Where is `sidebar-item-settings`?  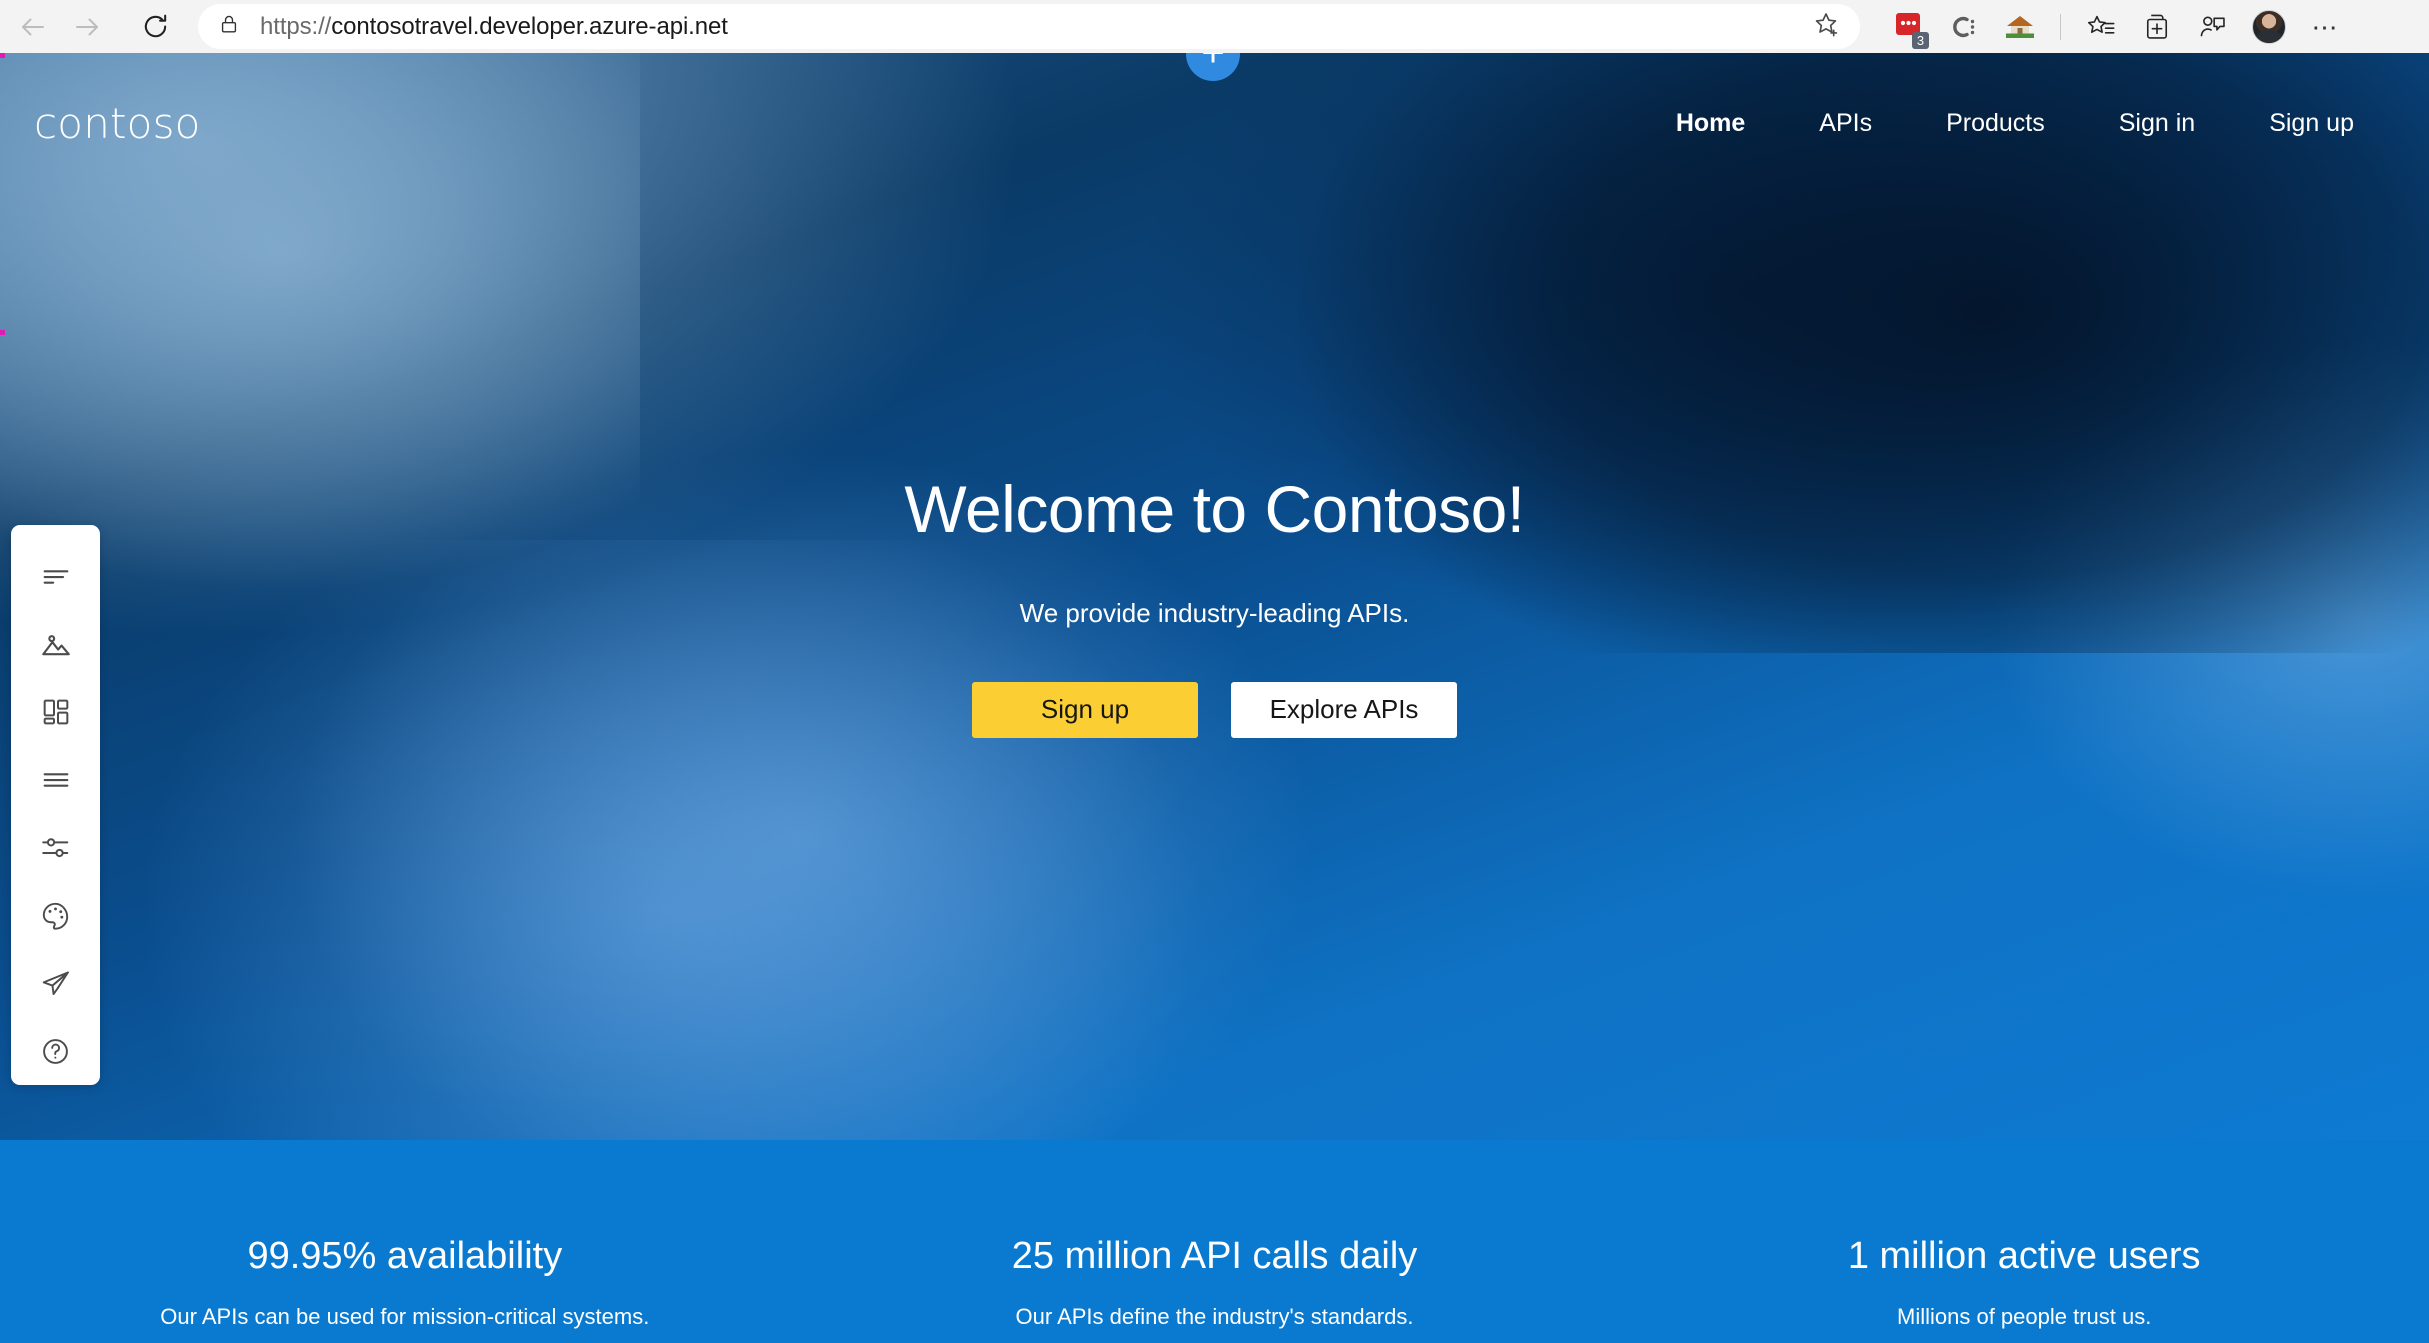 sidebar-item-settings is located at coordinates (55, 848).